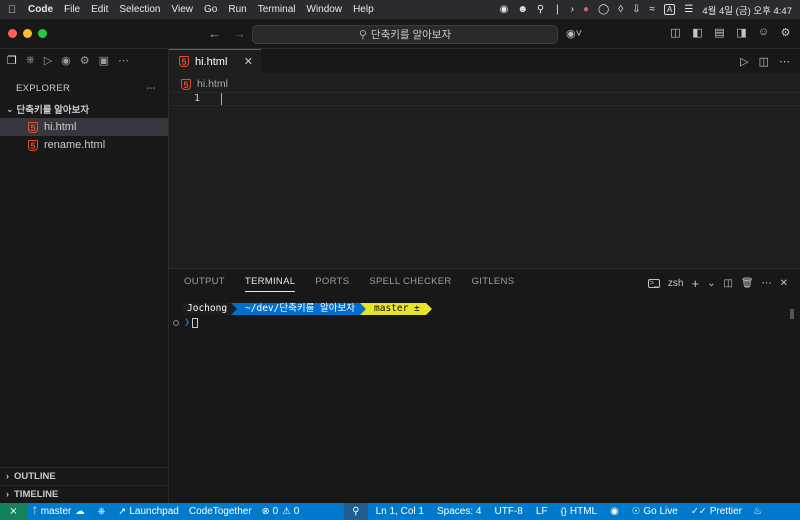 Image resolution: width=800 pixels, height=520 pixels. Describe the element at coordinates (493, 284) in the screenshot. I see `tab-gitlens: GITLENS` at that location.